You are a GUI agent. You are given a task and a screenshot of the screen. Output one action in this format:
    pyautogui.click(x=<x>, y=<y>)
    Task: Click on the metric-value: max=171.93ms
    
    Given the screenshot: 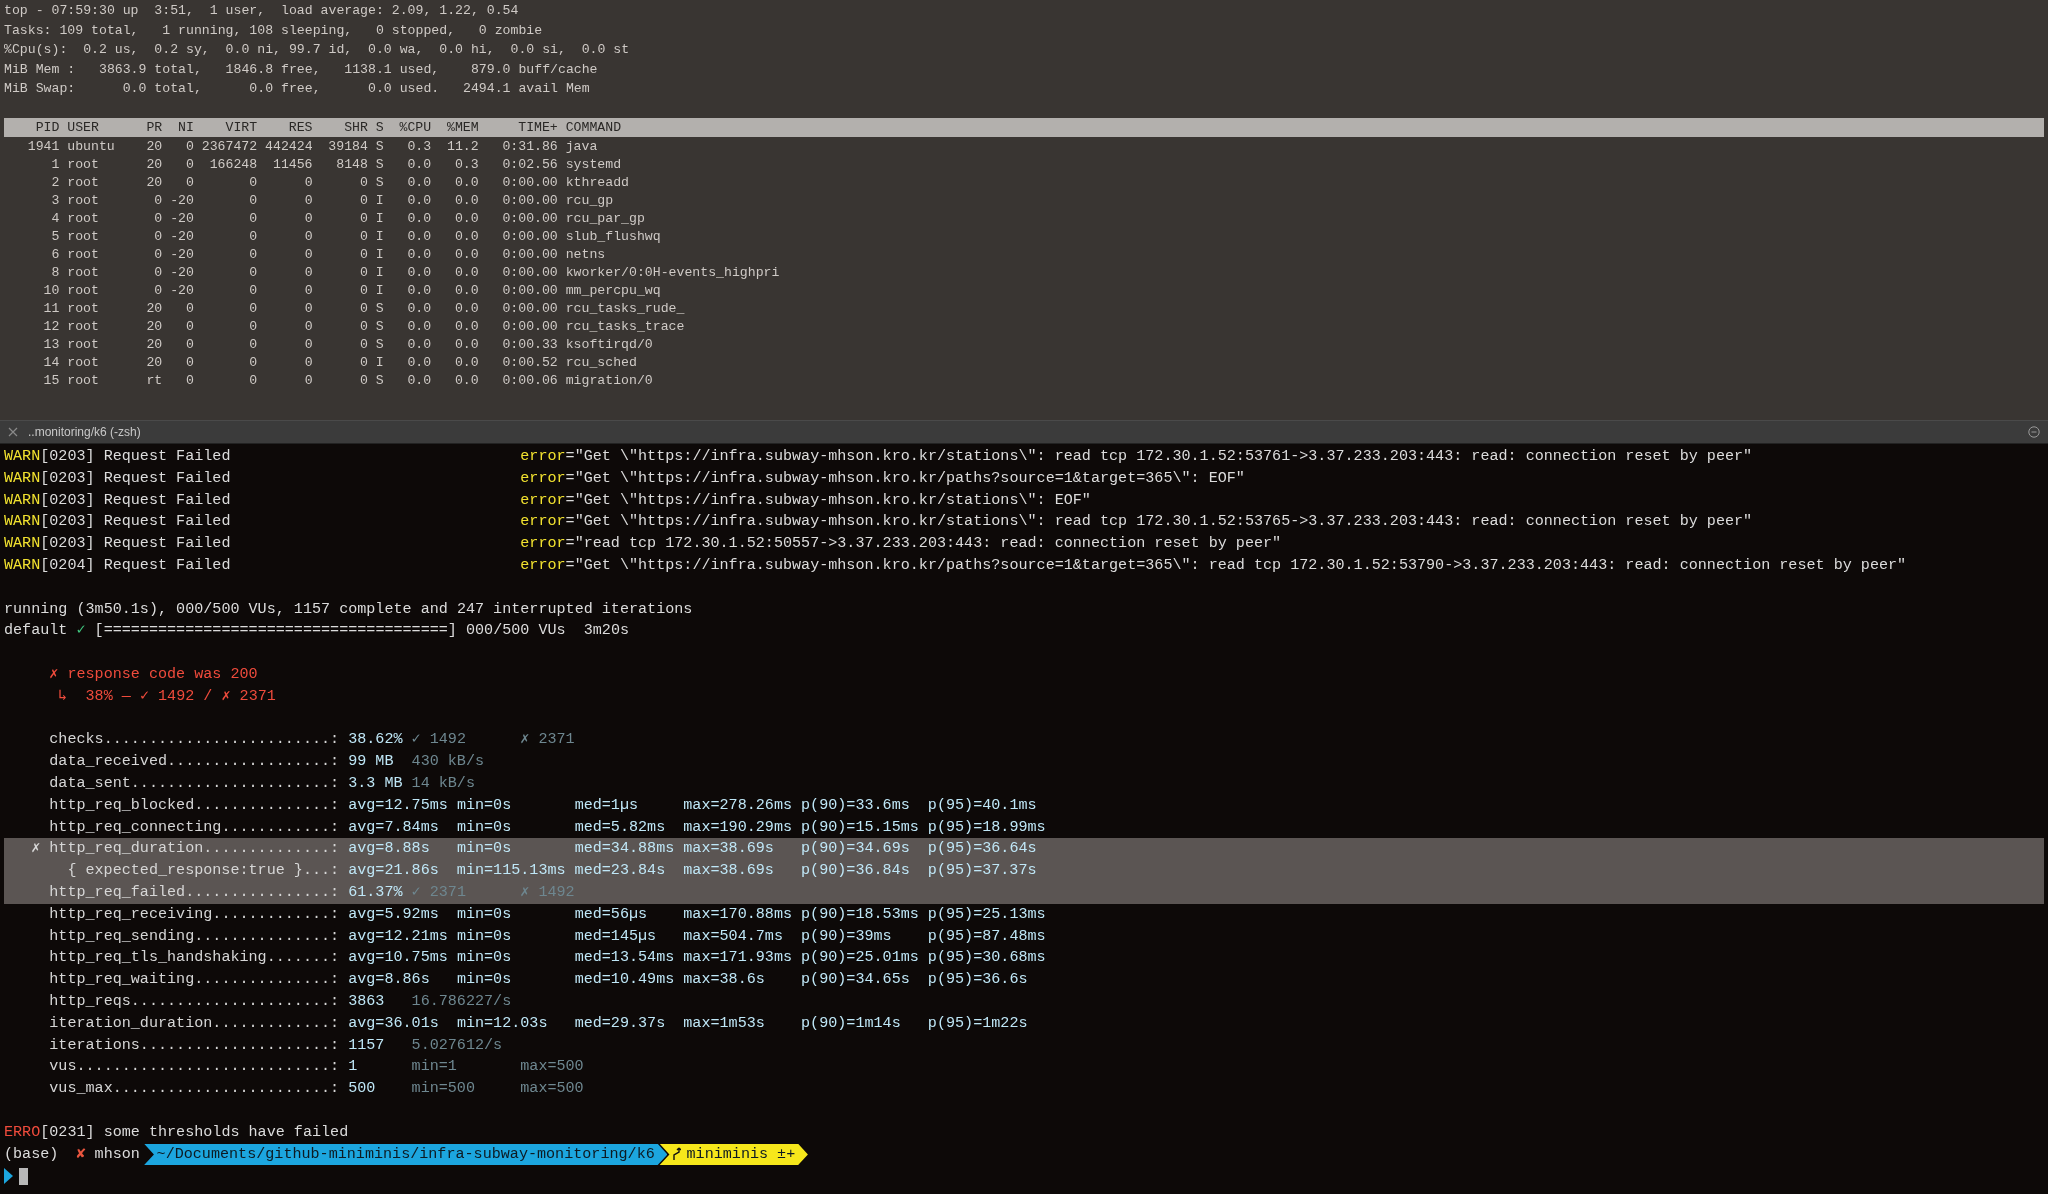 What is the action you would take?
    pyautogui.click(x=738, y=958)
    